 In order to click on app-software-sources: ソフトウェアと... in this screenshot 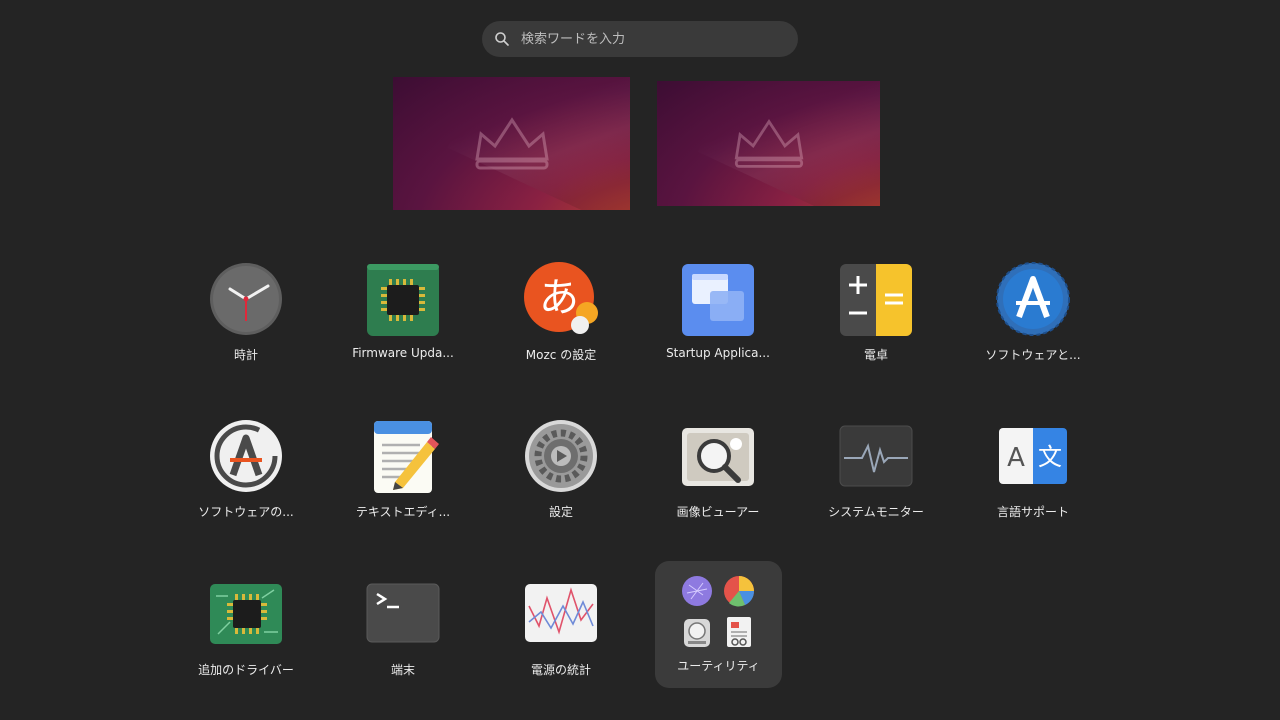, I will do `click(1033, 319)`.